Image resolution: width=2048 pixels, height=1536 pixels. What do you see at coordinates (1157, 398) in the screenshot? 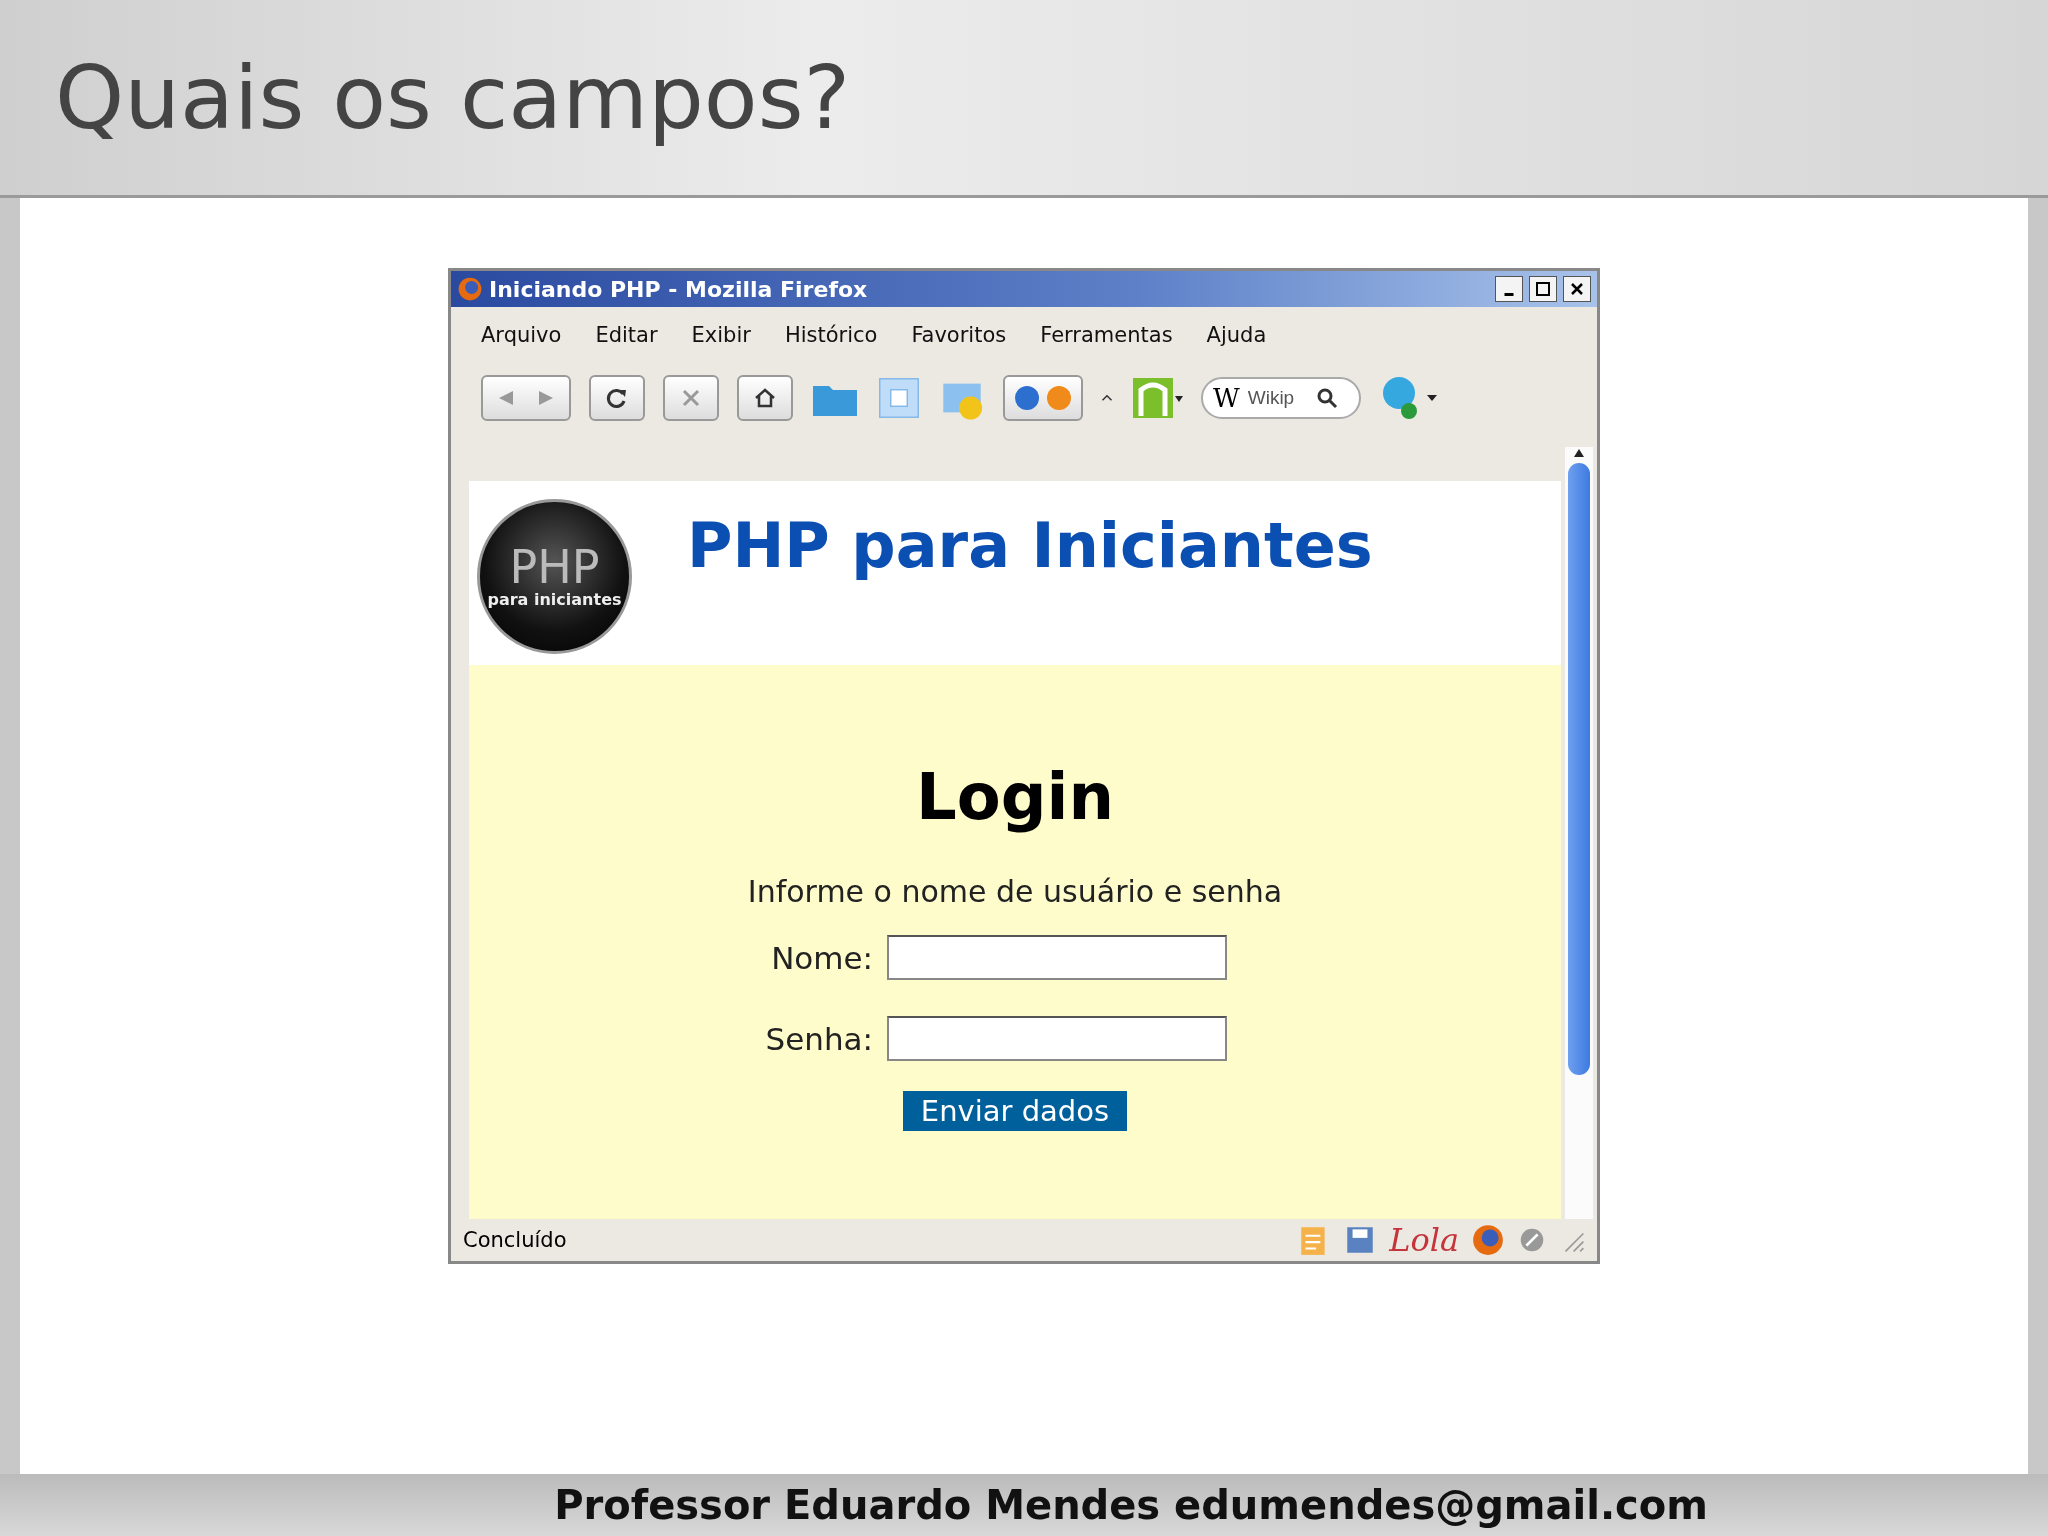
I see `arch-app-icon` at bounding box center [1157, 398].